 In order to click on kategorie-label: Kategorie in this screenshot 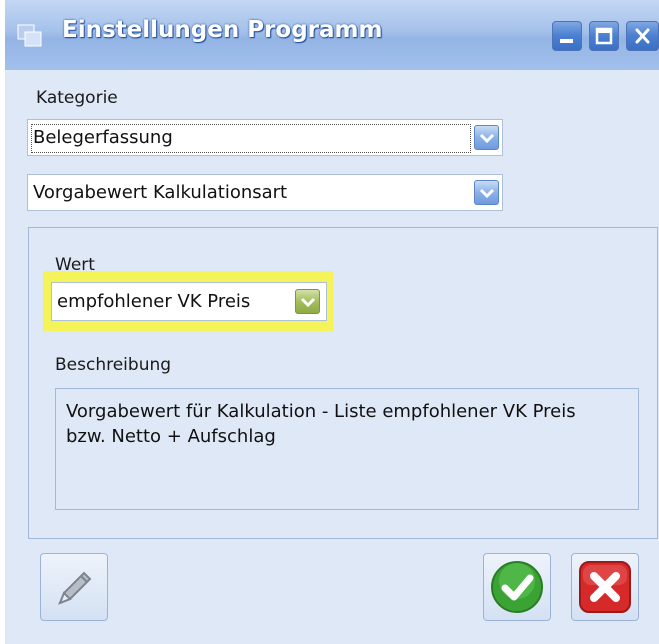, I will do `click(77, 98)`.